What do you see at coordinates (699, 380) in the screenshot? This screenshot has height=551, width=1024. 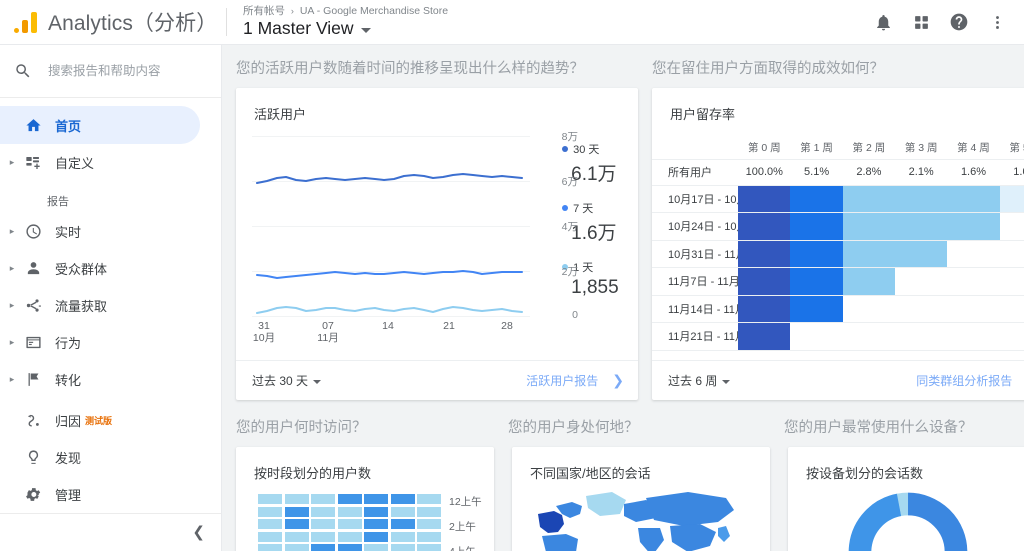 I see `date-range-select: 过去 6 周` at bounding box center [699, 380].